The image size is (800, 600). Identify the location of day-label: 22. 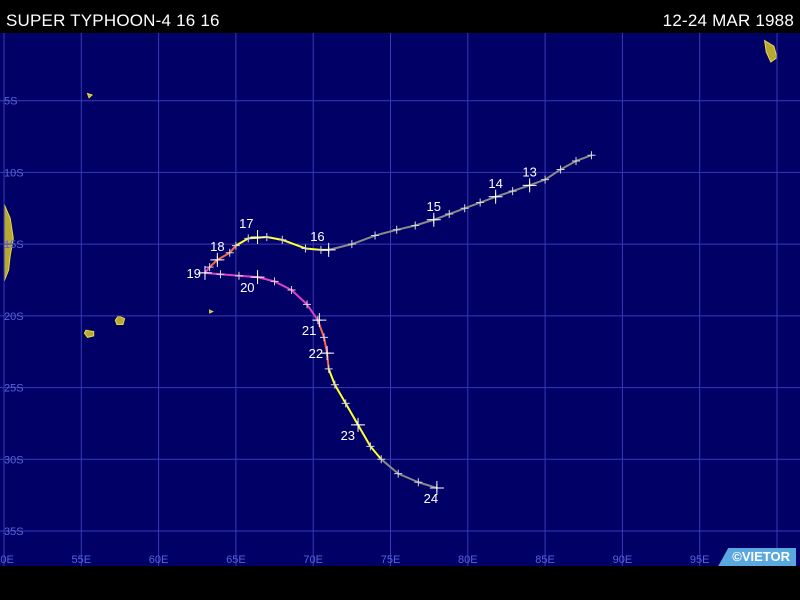
(316, 353).